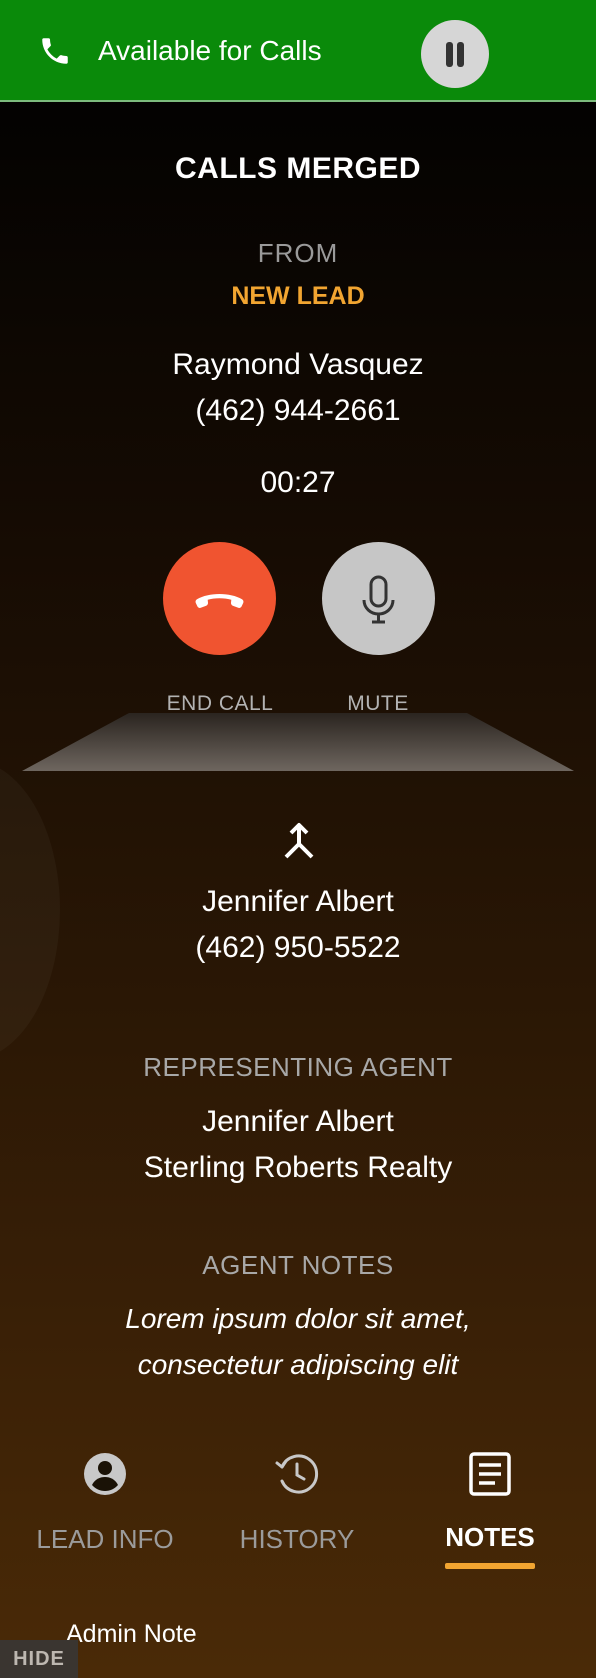 Image resolution: width=596 pixels, height=1678 pixels. Describe the element at coordinates (460, 54) in the screenshot. I see `pause-icon-bar` at that location.